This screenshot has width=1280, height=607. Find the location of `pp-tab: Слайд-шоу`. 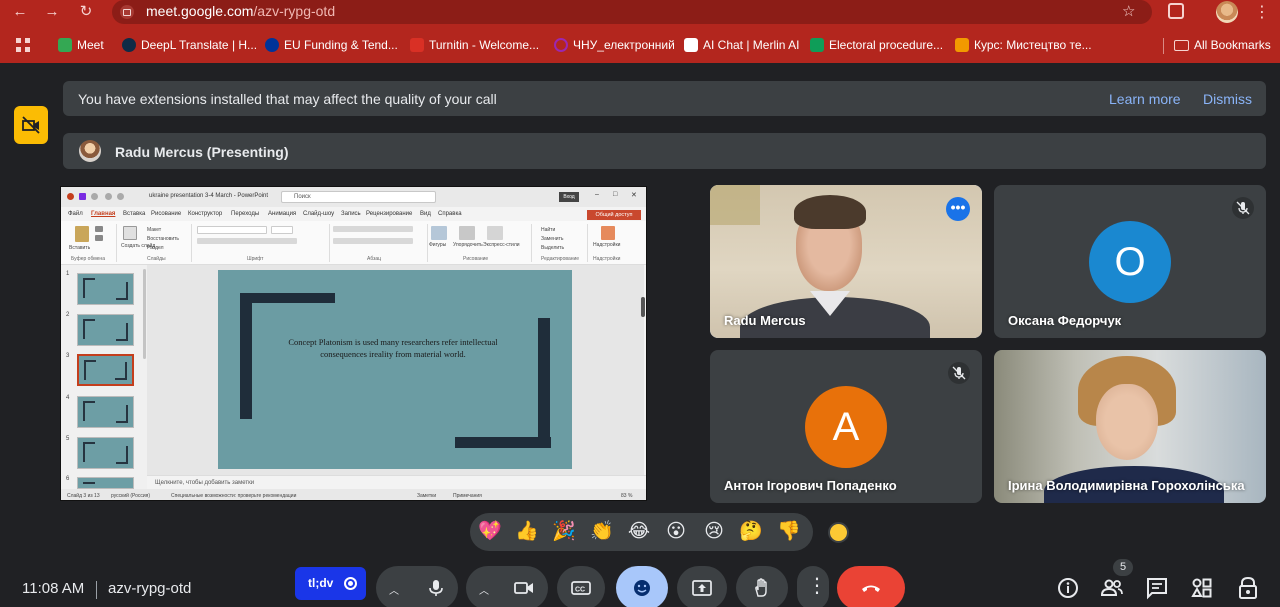

pp-tab: Слайд-шоу is located at coordinates (319, 214).